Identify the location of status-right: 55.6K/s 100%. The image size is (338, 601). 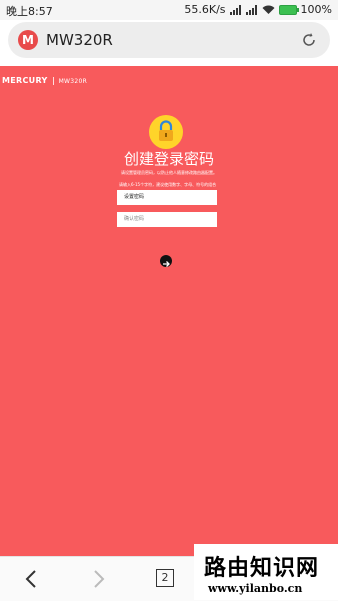
(258, 9).